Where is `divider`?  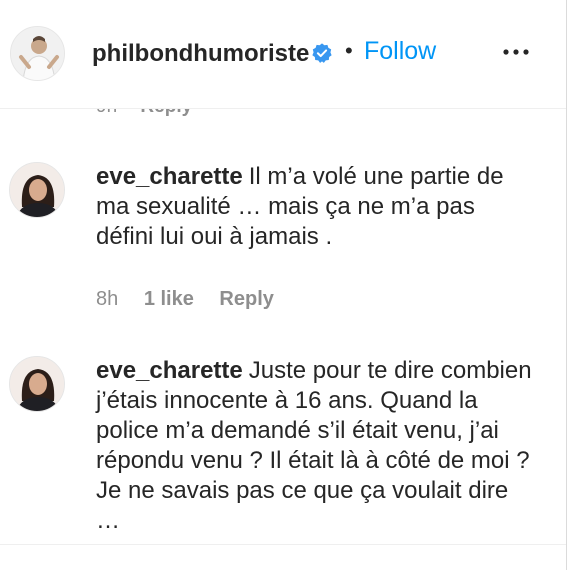 divider is located at coordinates (283, 544).